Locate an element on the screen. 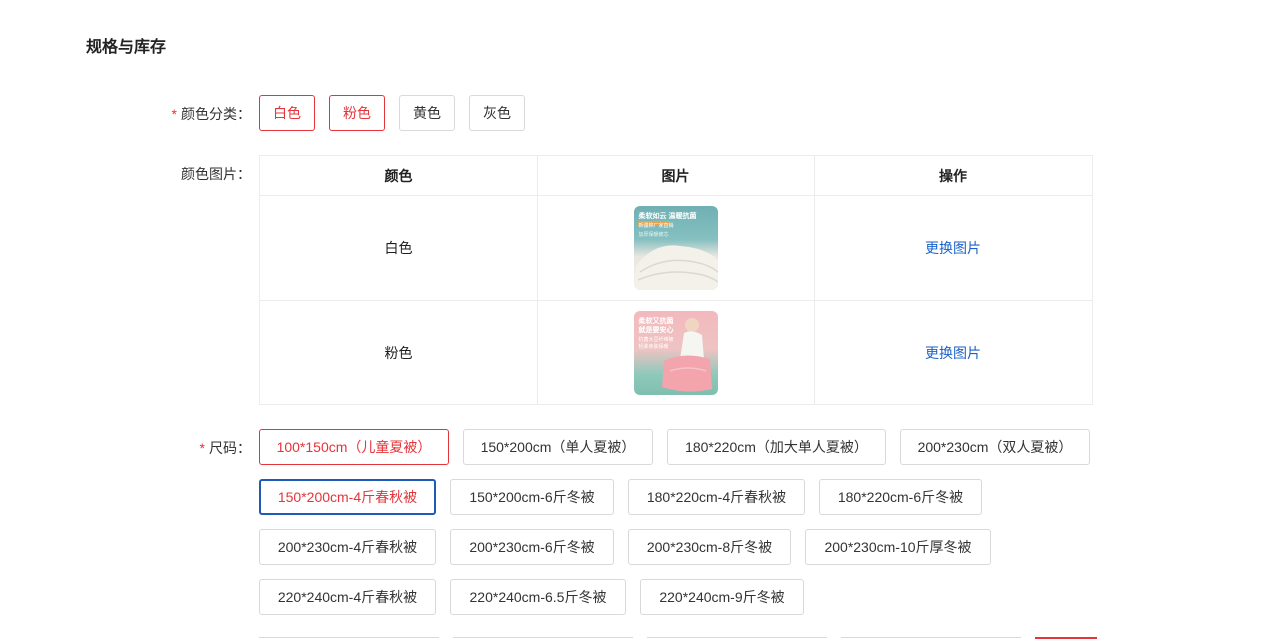  size-option: 200*230cm-8斤冬被 is located at coordinates (709, 547).